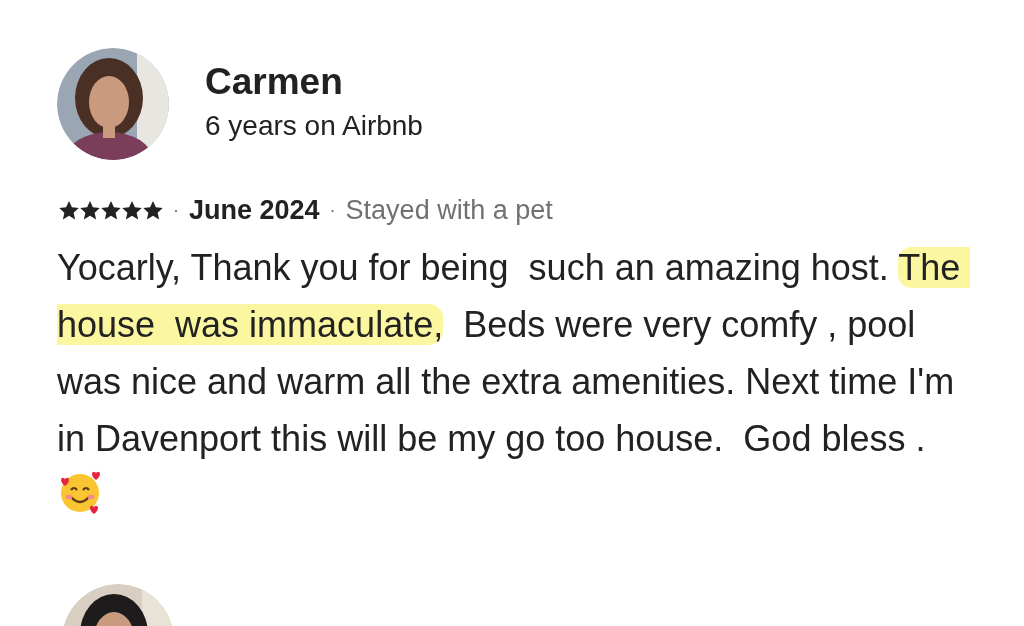 The width and height of the screenshot is (1024, 626). I want to click on stay-note: Stayed with a pet, so click(449, 210).